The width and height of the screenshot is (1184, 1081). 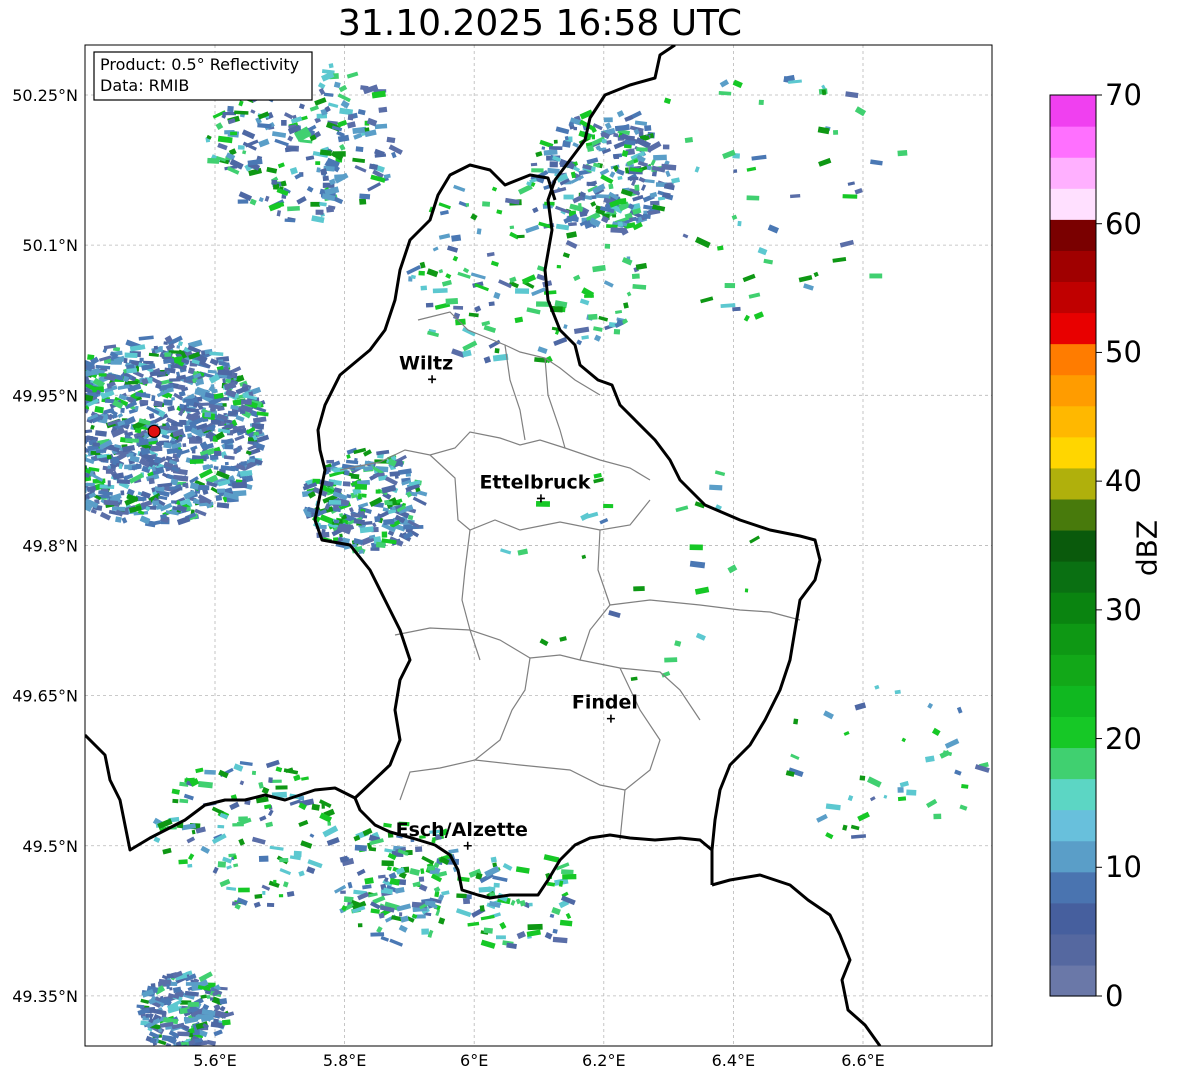 What do you see at coordinates (1114, 996) in the screenshot?
I see `colorbar-tick-label: 0` at bounding box center [1114, 996].